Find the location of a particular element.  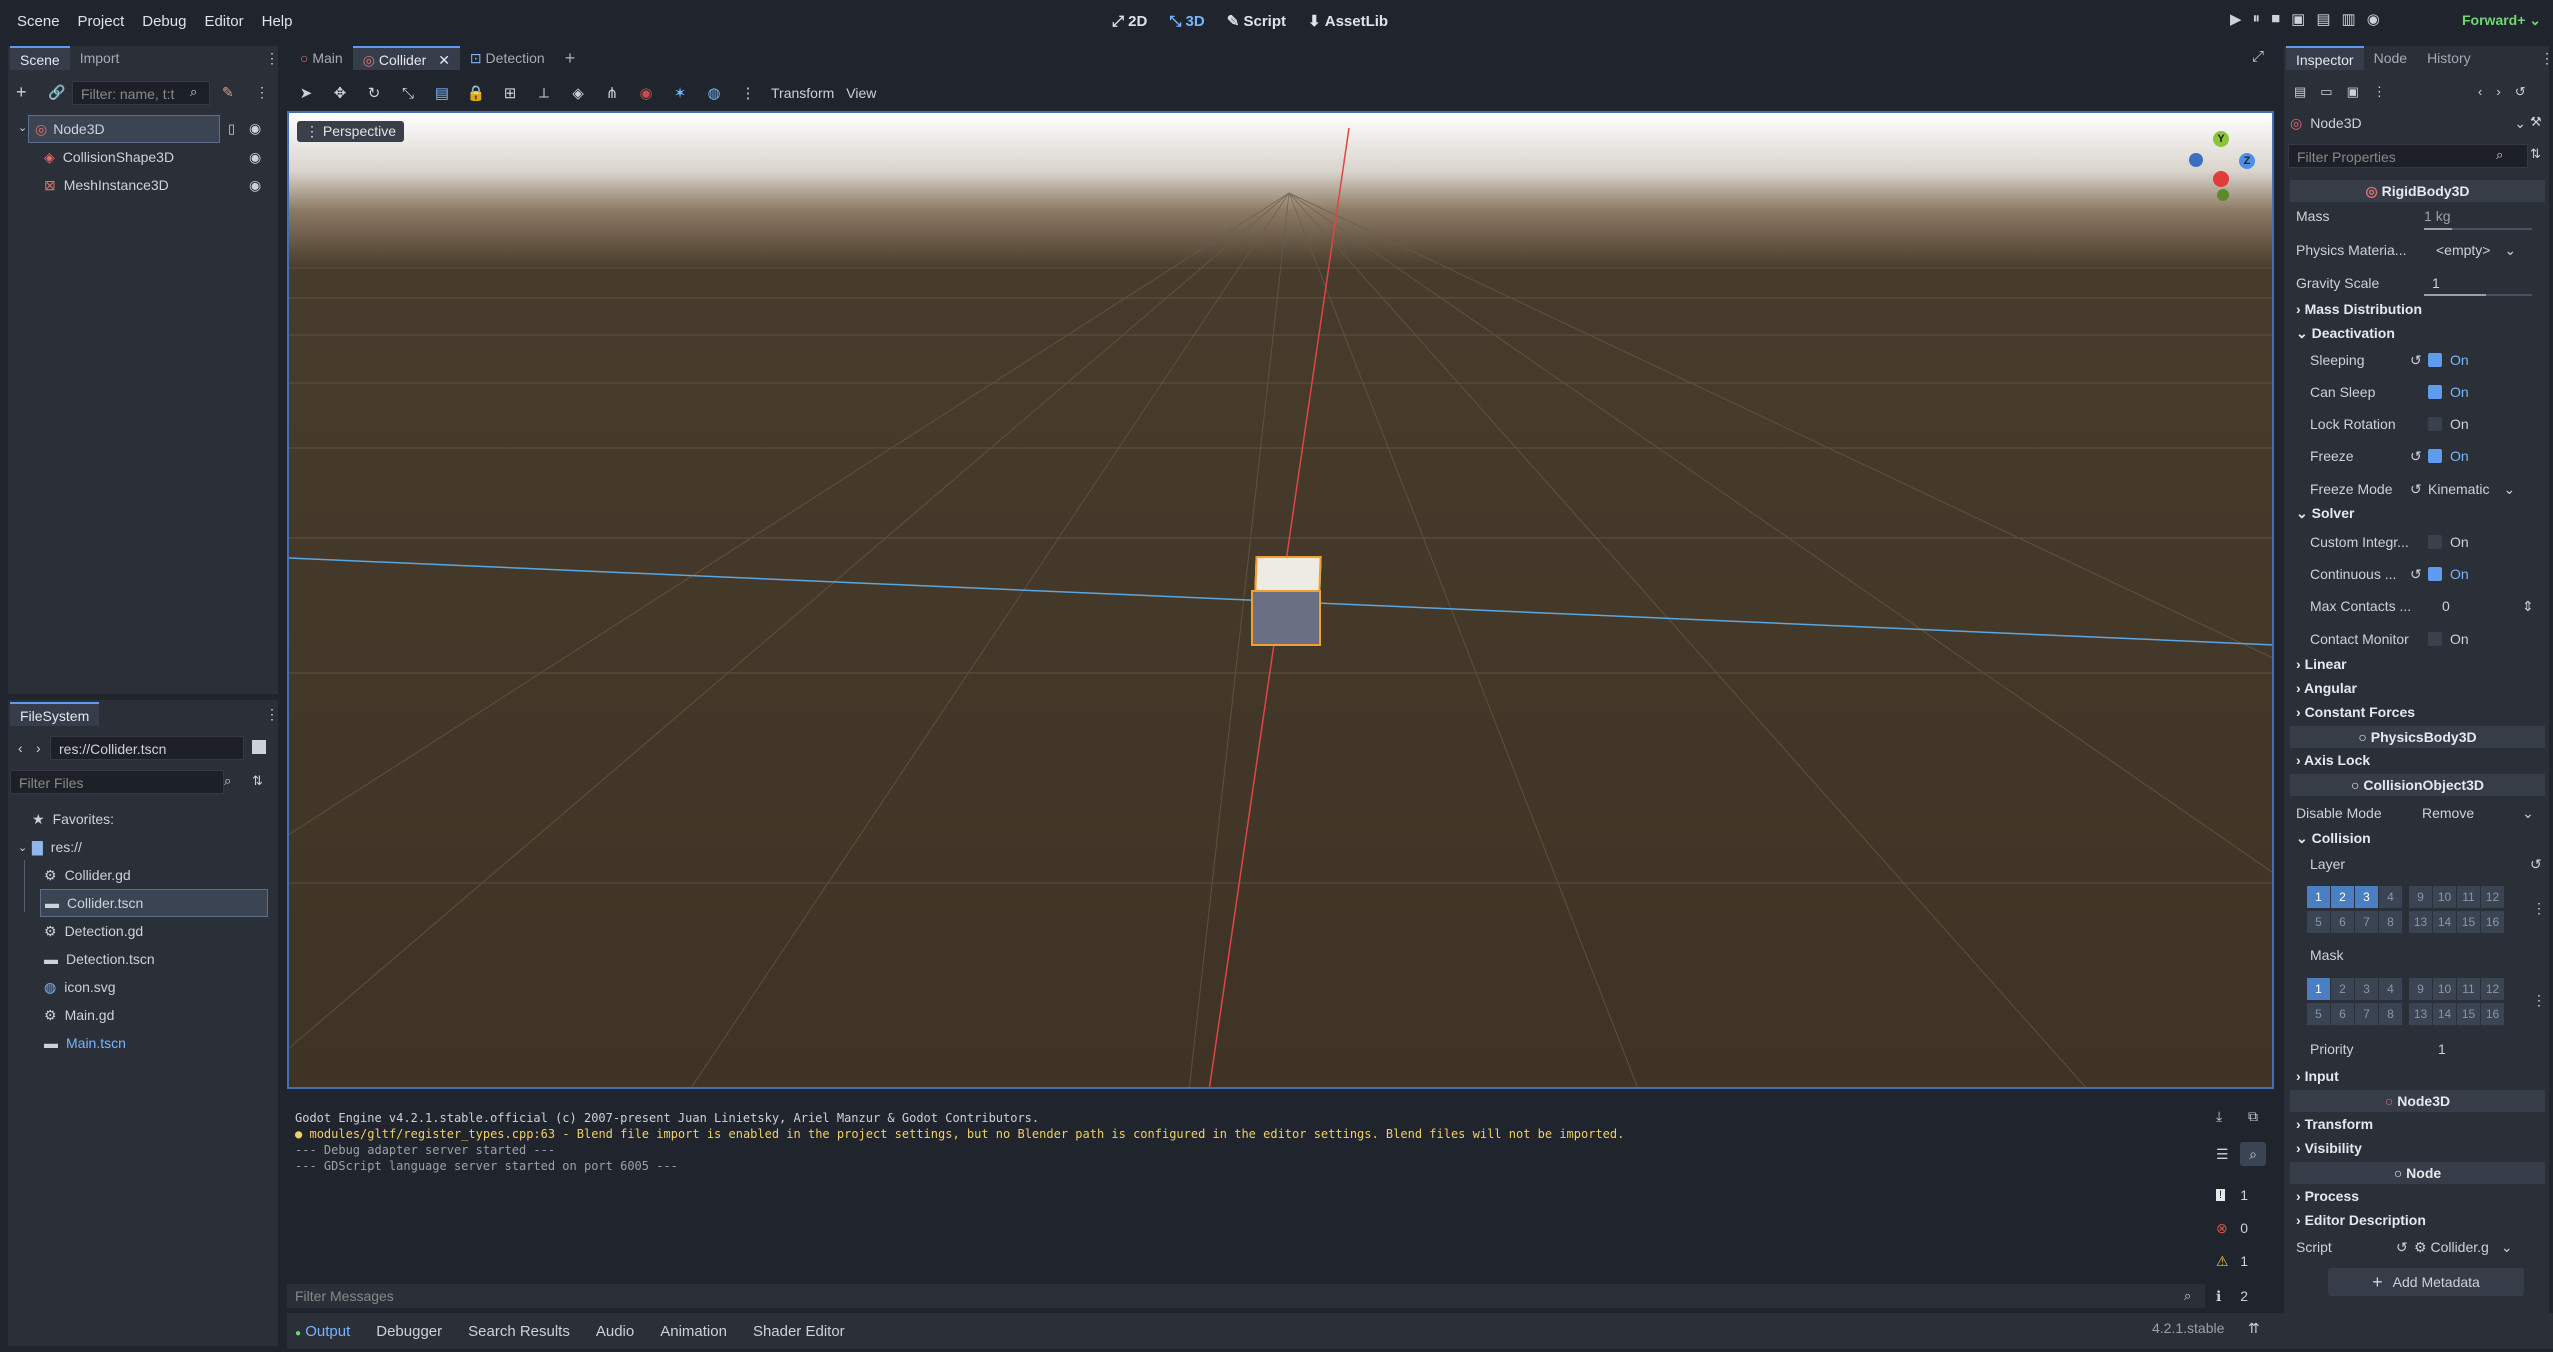

view-gizmo: Y Z is located at coordinates (2222, 166).